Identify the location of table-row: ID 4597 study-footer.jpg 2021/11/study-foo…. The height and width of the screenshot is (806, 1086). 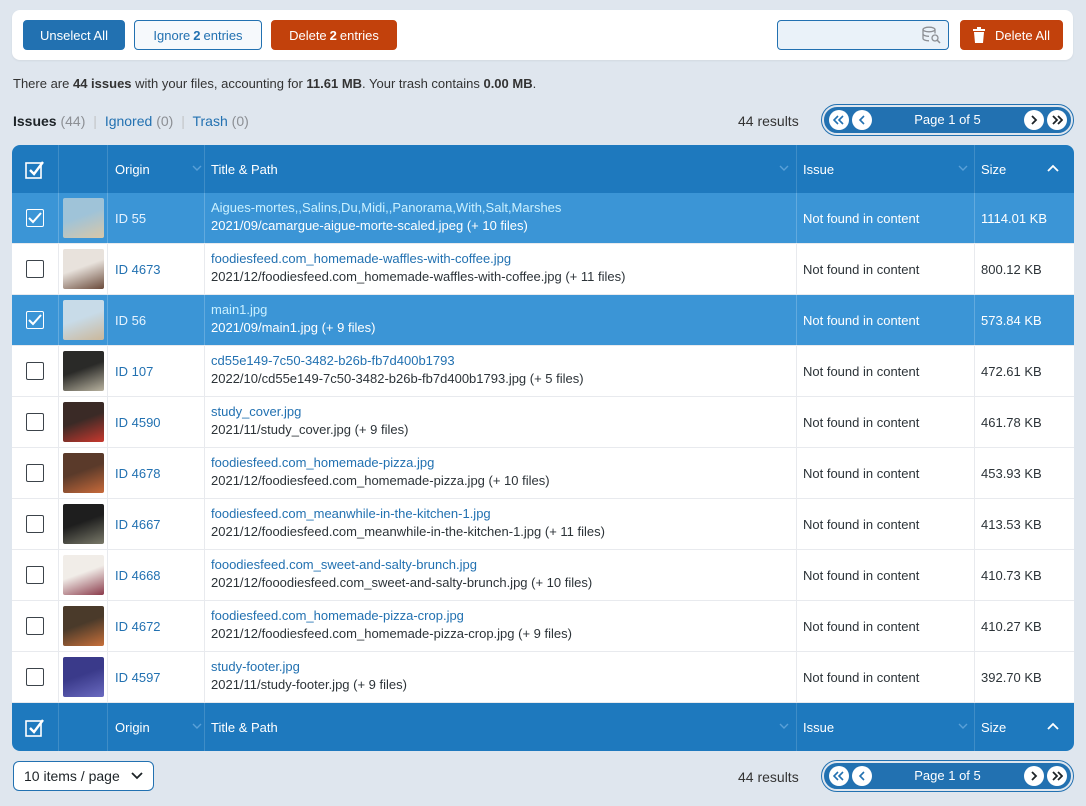
(543, 677).